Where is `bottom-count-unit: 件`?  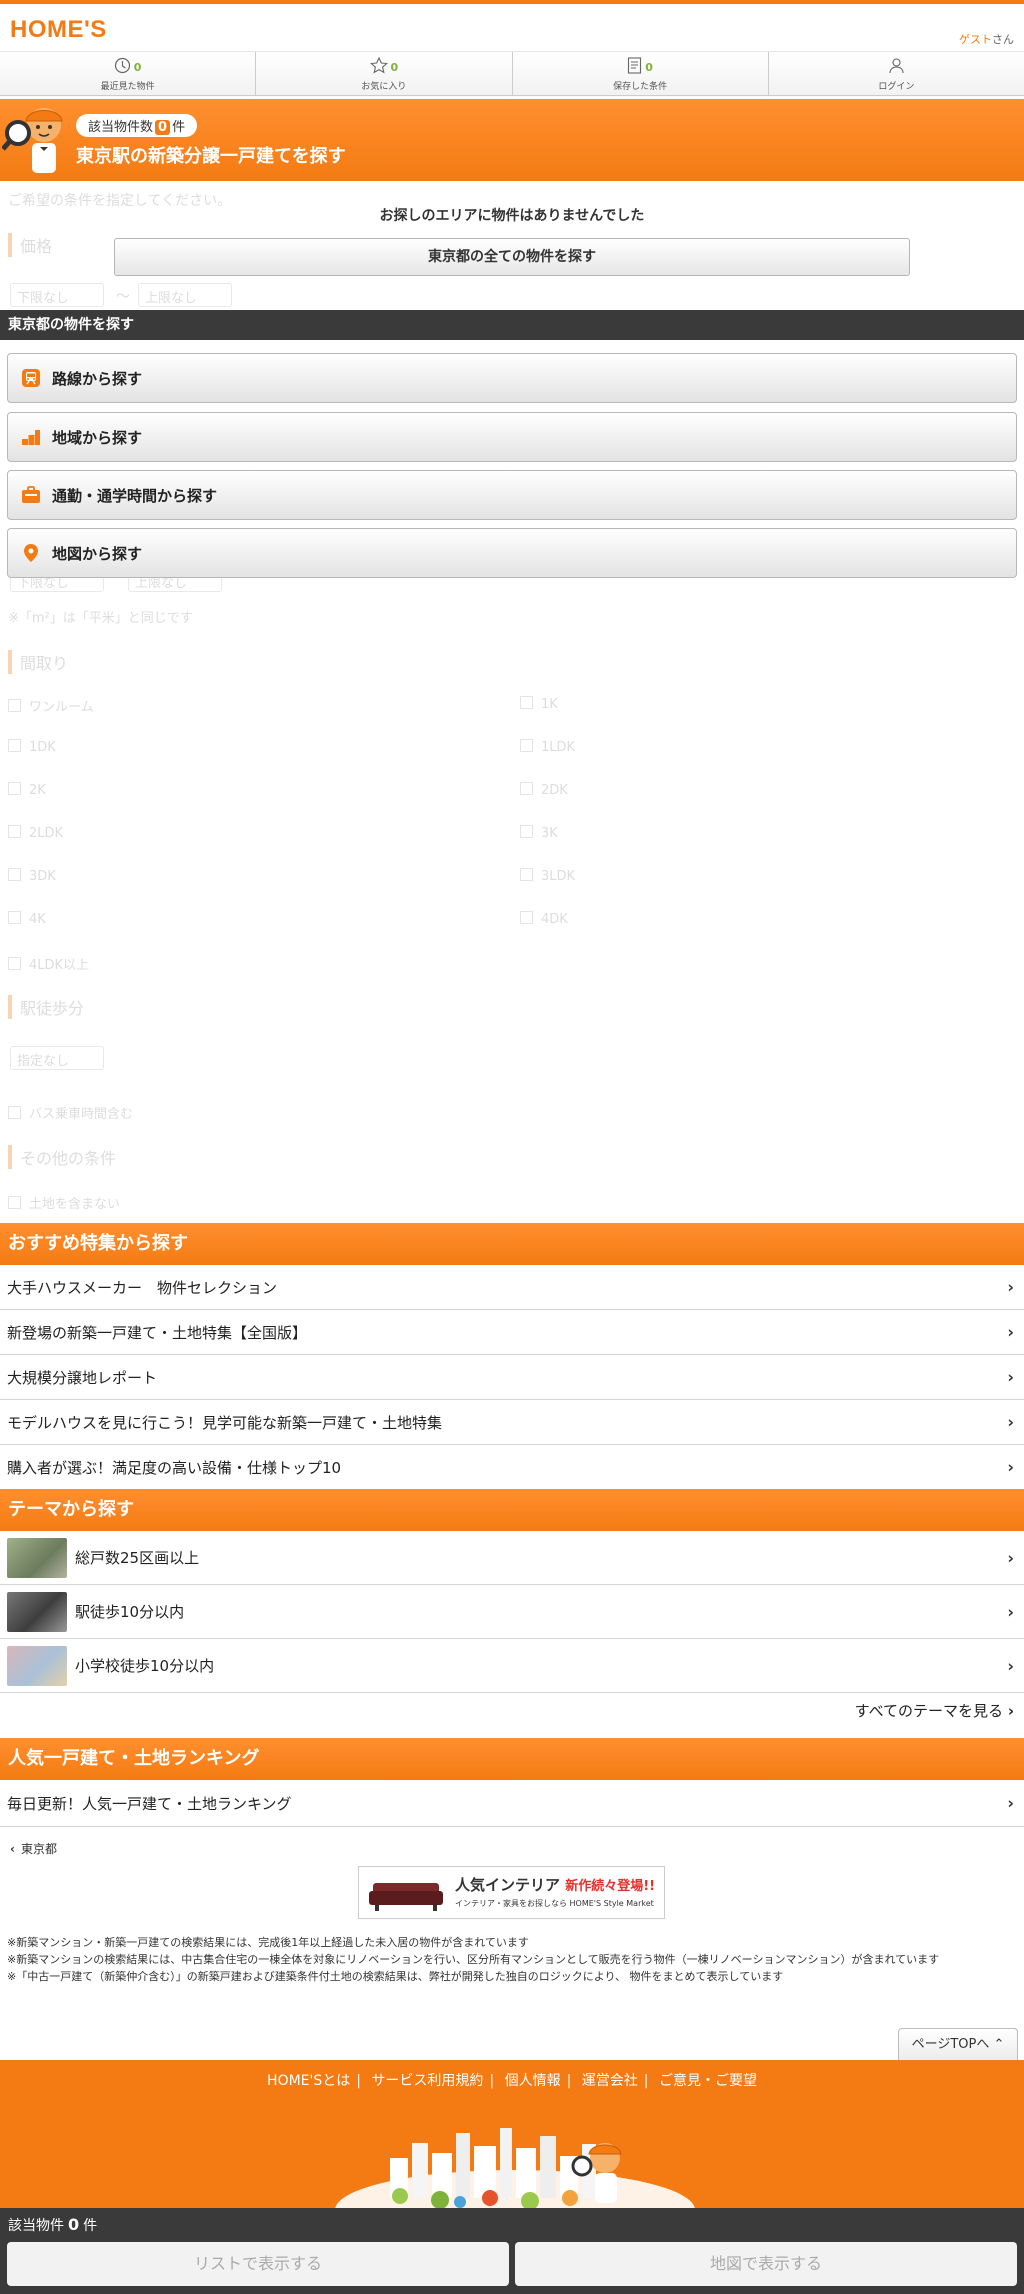
bottom-count-unit: 件 is located at coordinates (90, 2226).